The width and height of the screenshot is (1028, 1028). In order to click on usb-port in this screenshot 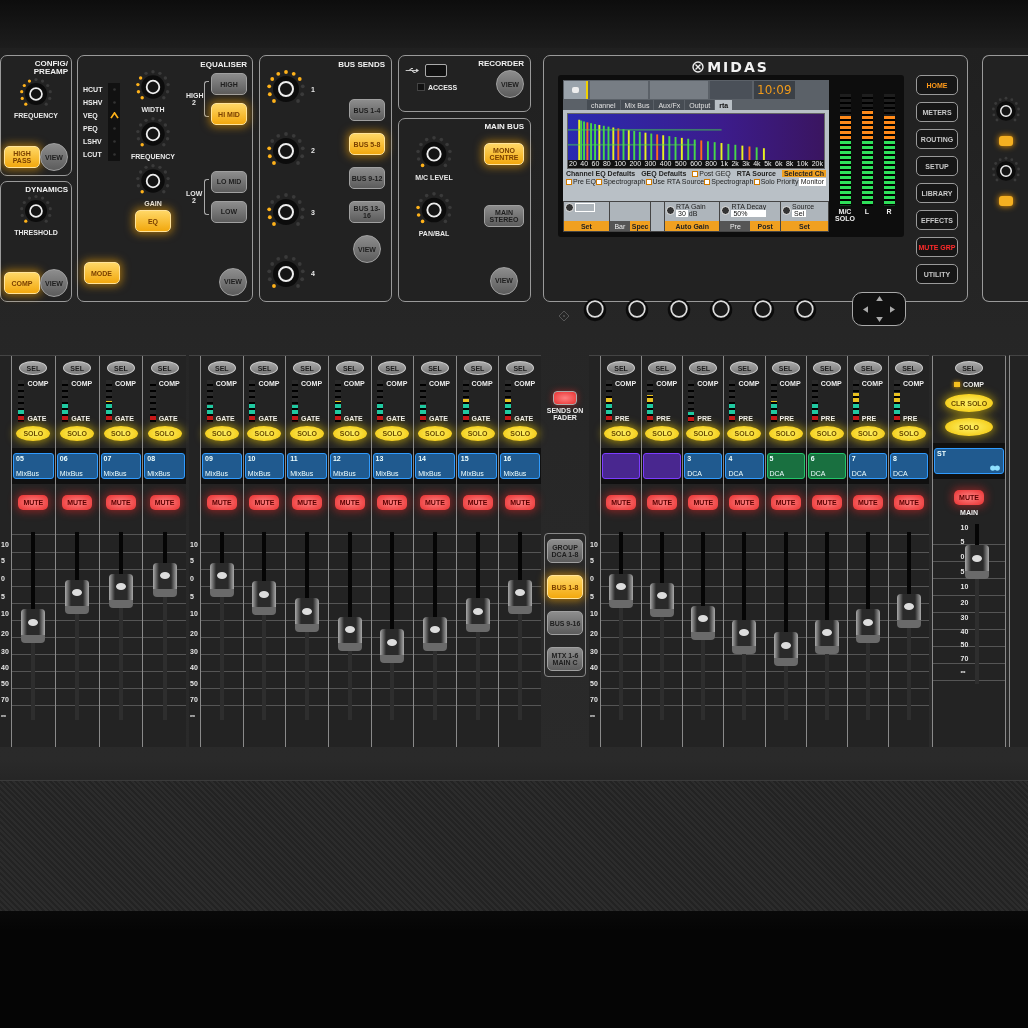, I will do `click(436, 70)`.